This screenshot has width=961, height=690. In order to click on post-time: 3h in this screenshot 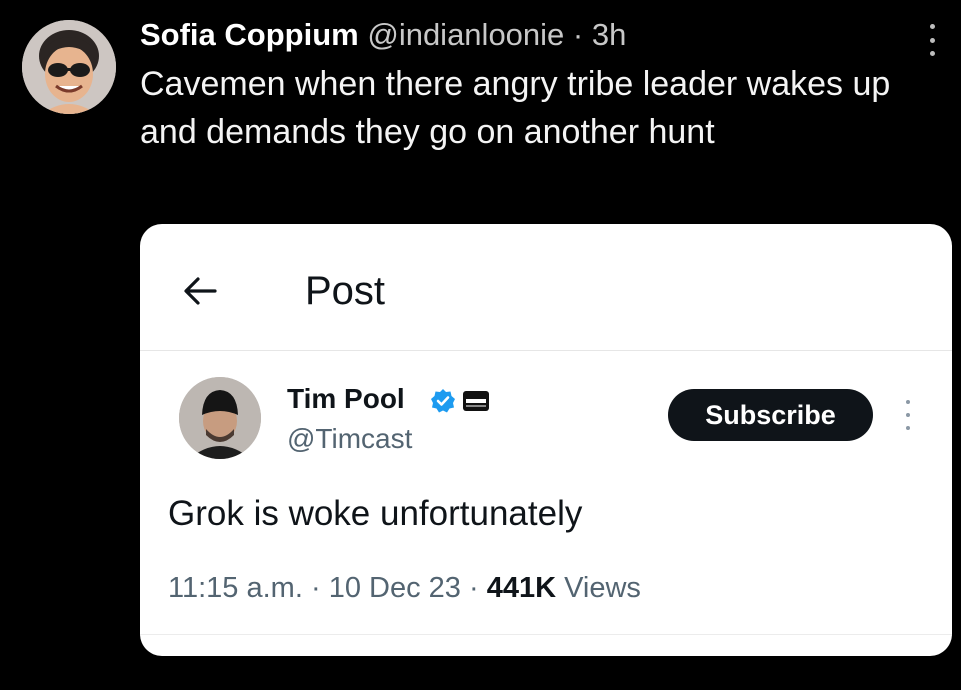, I will do `click(609, 34)`.